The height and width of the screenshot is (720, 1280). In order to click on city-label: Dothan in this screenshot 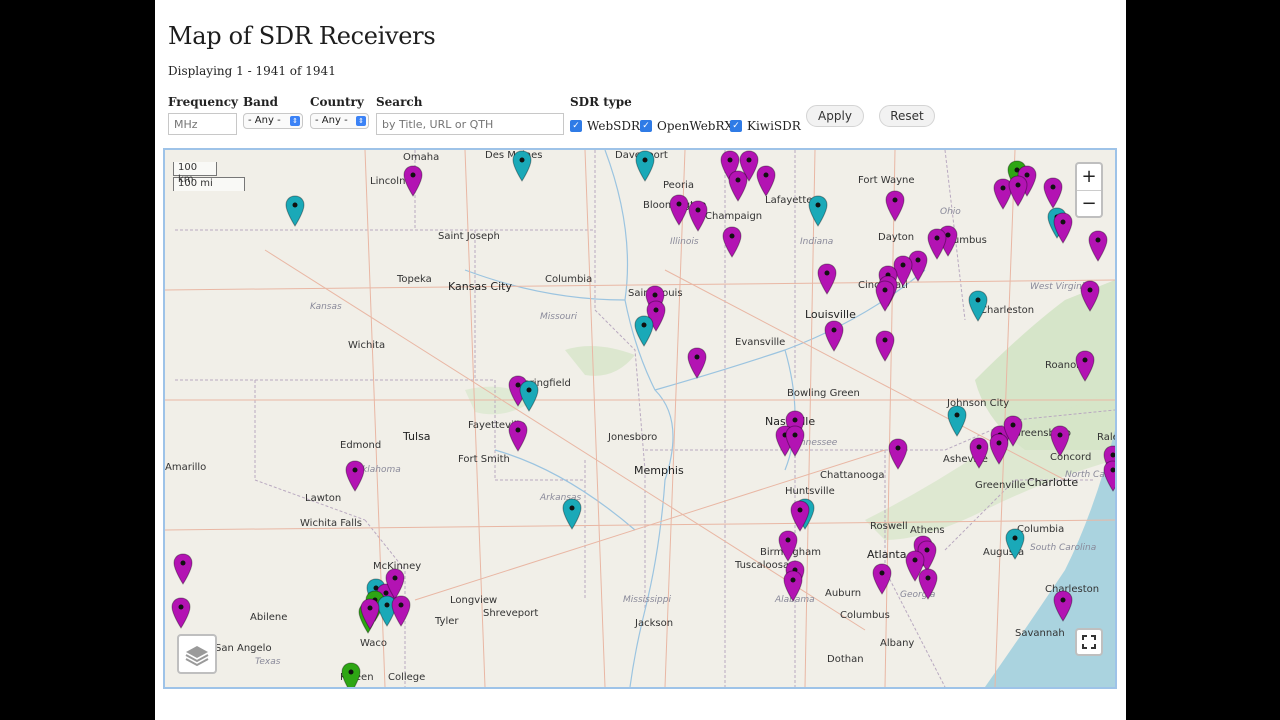, I will do `click(845, 659)`.